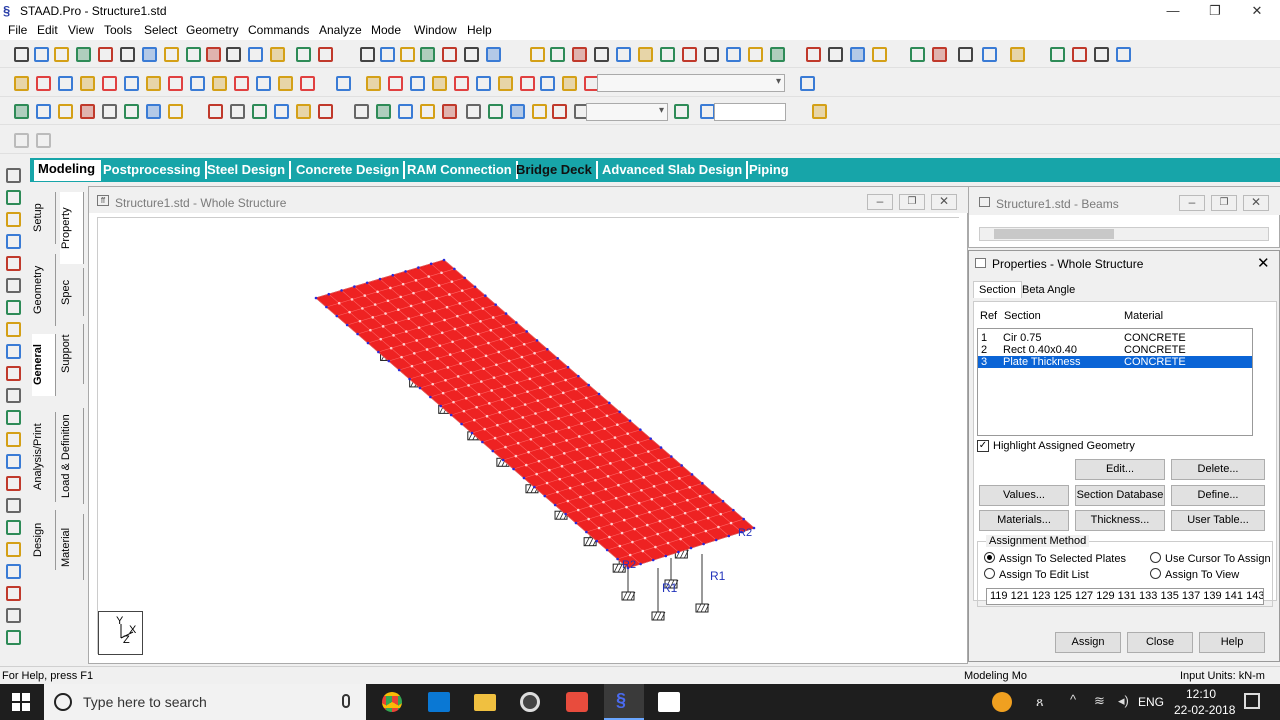 This screenshot has width=1280, height=720. Describe the element at coordinates (983, 446) in the screenshot. I see `highlight-checkbox: ✓` at that location.